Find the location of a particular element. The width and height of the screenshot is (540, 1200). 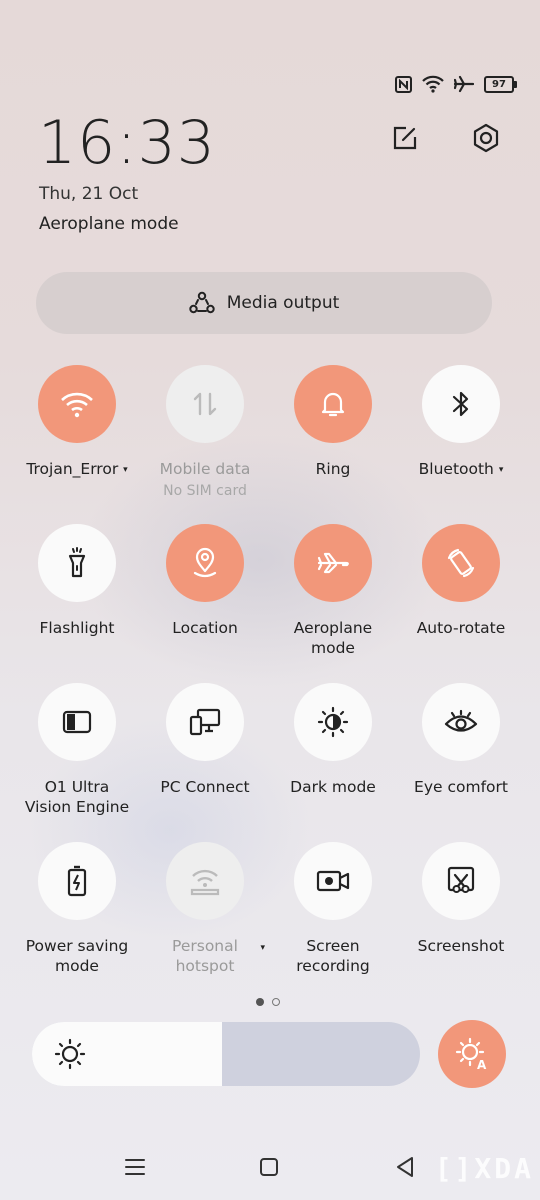

tile-dark-mode: Dark mode is located at coordinates (333, 740).